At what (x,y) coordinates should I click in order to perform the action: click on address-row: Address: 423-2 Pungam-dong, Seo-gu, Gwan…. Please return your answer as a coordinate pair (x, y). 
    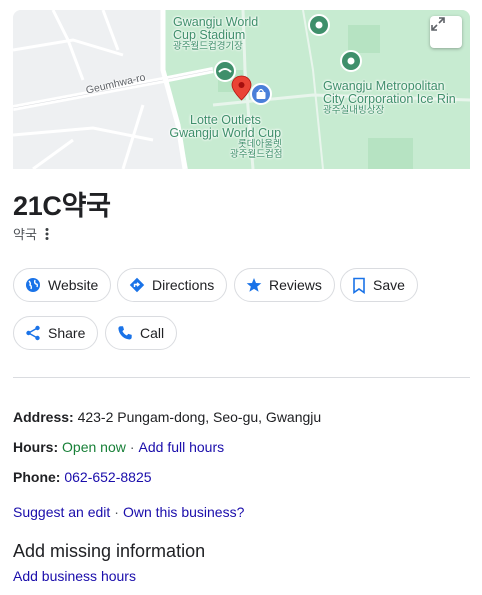
    Looking at the image, I should click on (167, 417).